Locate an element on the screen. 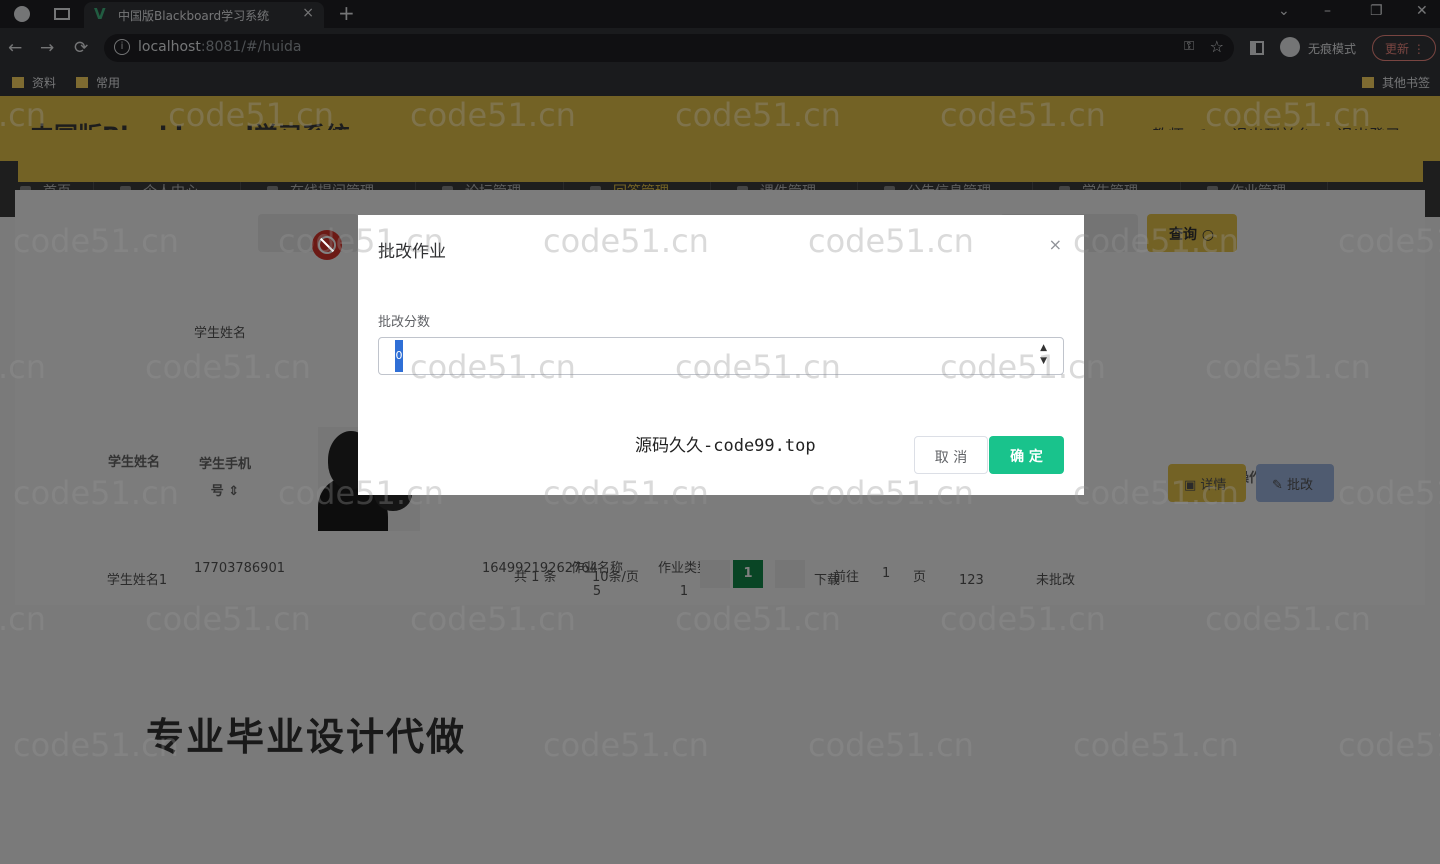  score-input: 0 ▲ ▼ is located at coordinates (721, 356).